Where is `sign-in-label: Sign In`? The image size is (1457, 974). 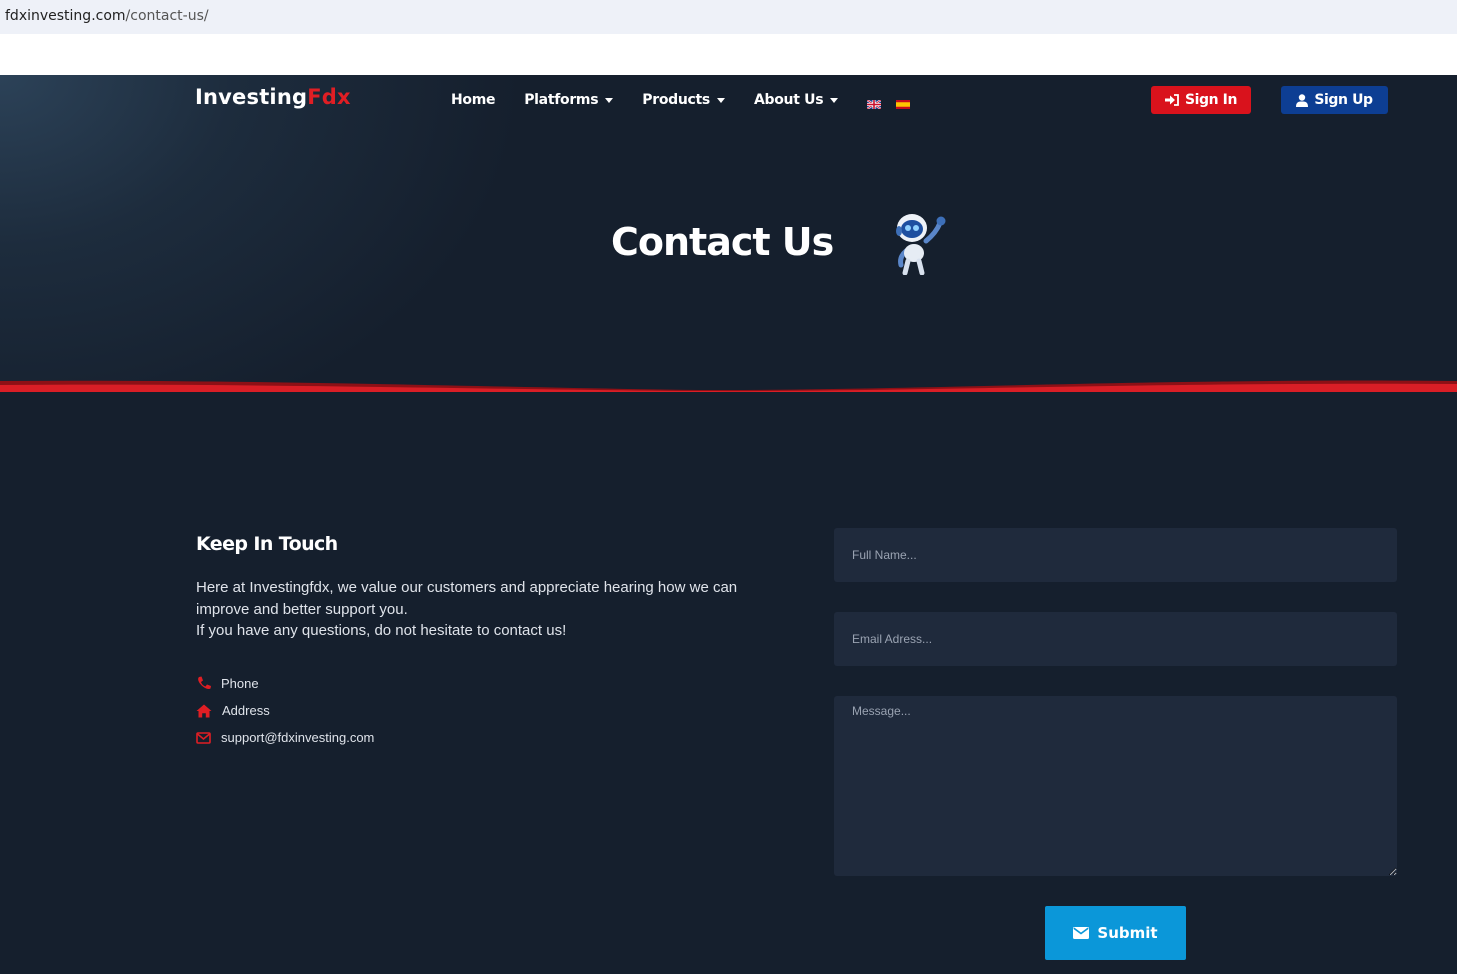 sign-in-label: Sign In is located at coordinates (1211, 100).